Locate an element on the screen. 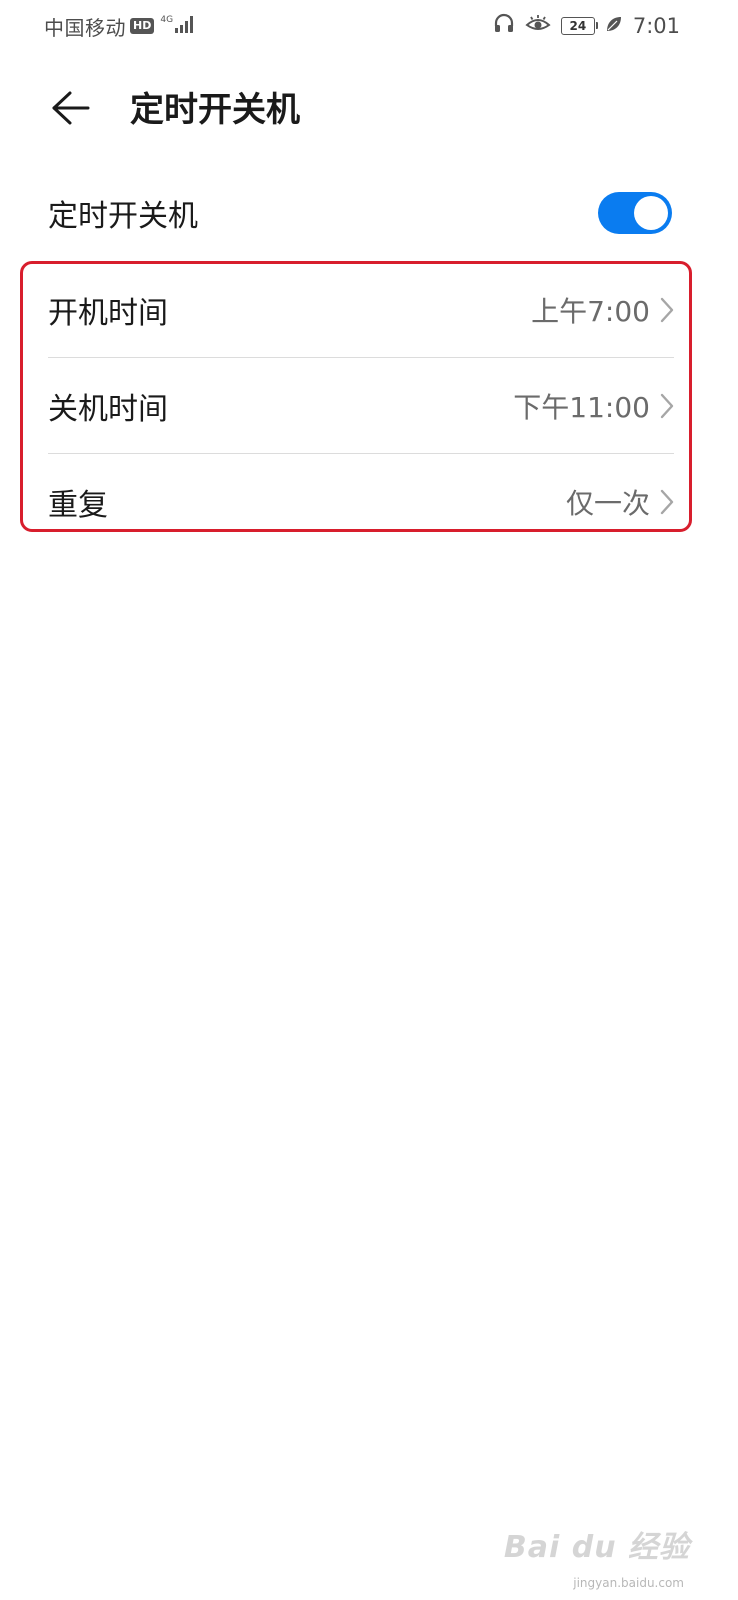 This screenshot has height=1600, width=738. power-on-time-right: 上午7:00 is located at coordinates (602, 310).